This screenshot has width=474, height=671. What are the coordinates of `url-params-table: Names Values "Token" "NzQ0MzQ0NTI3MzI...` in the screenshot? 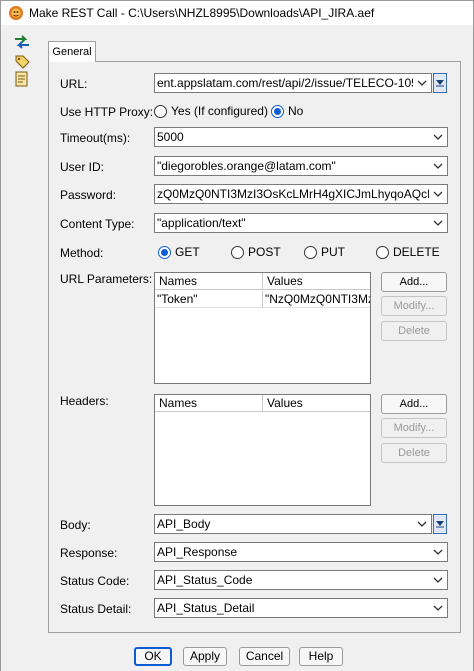 It's located at (262, 328).